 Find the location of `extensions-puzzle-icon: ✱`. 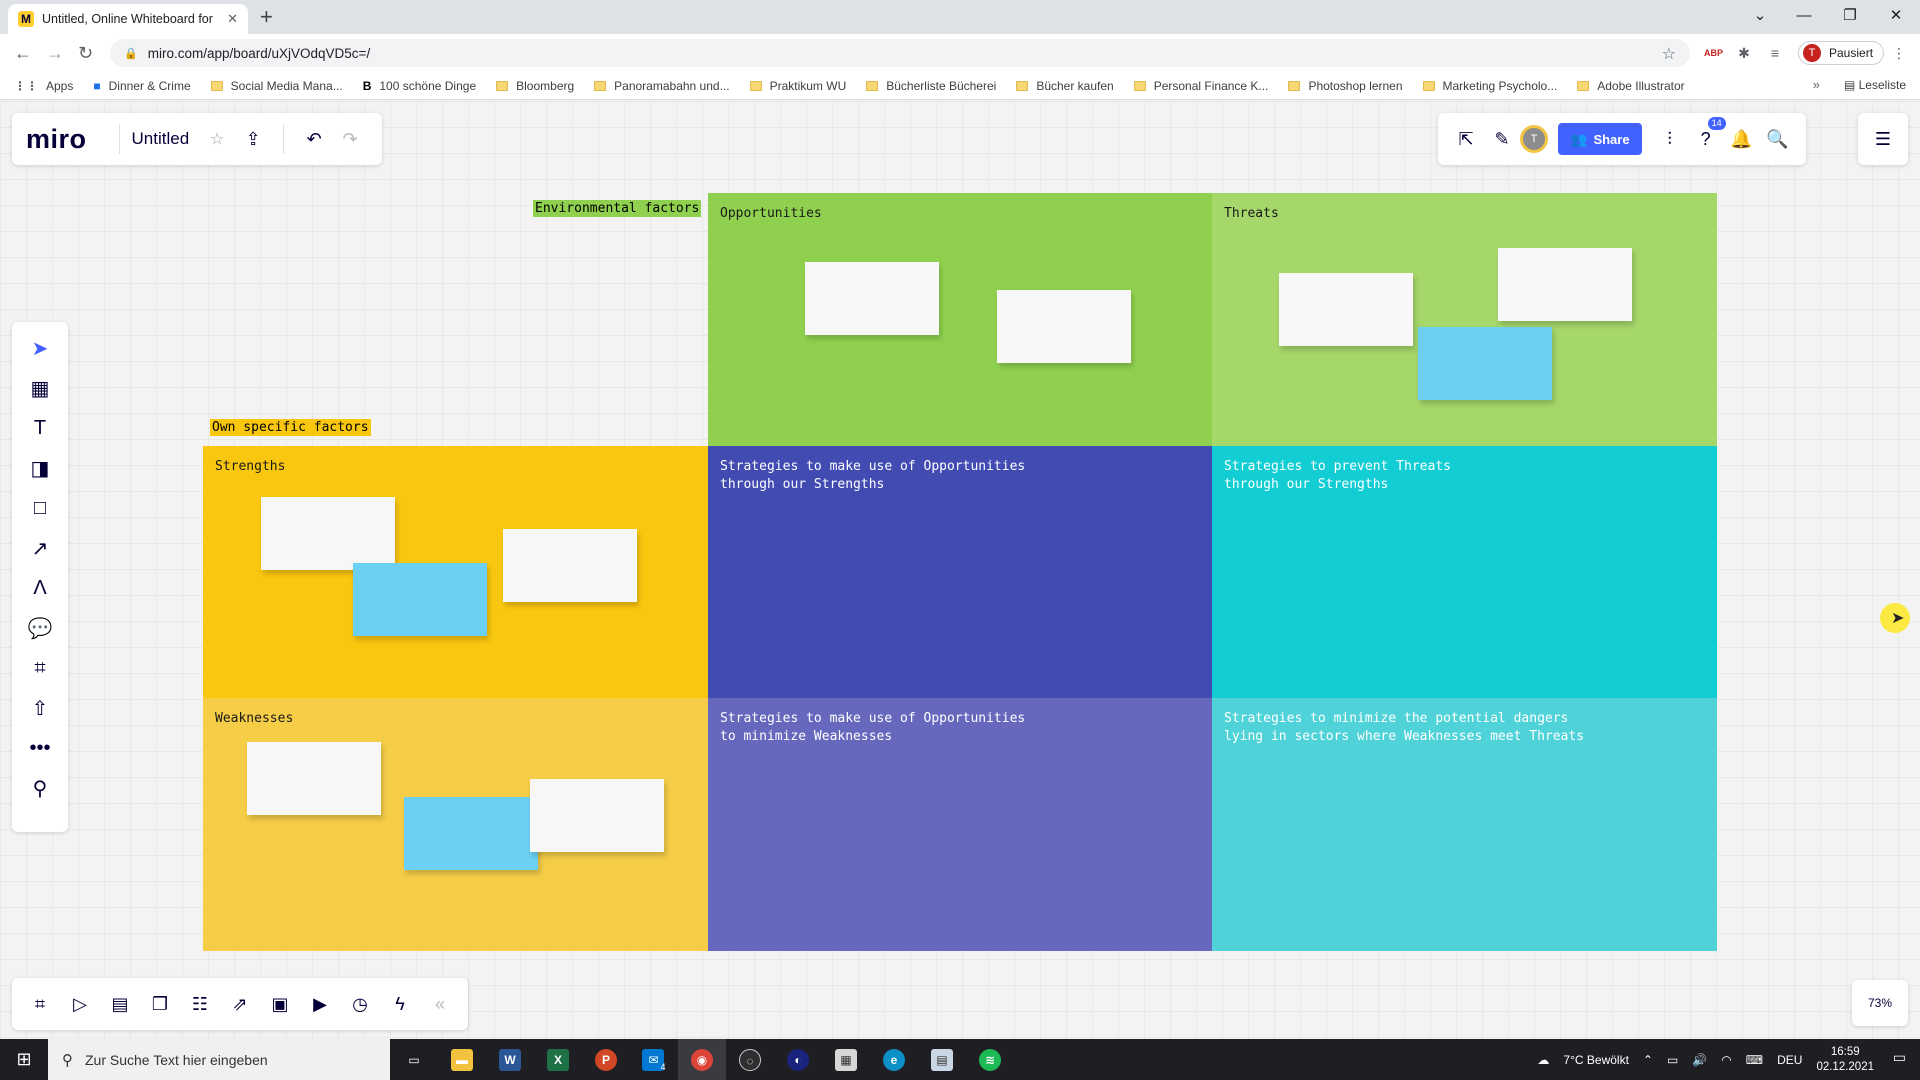

extensions-puzzle-icon: ✱ is located at coordinates (1744, 53).